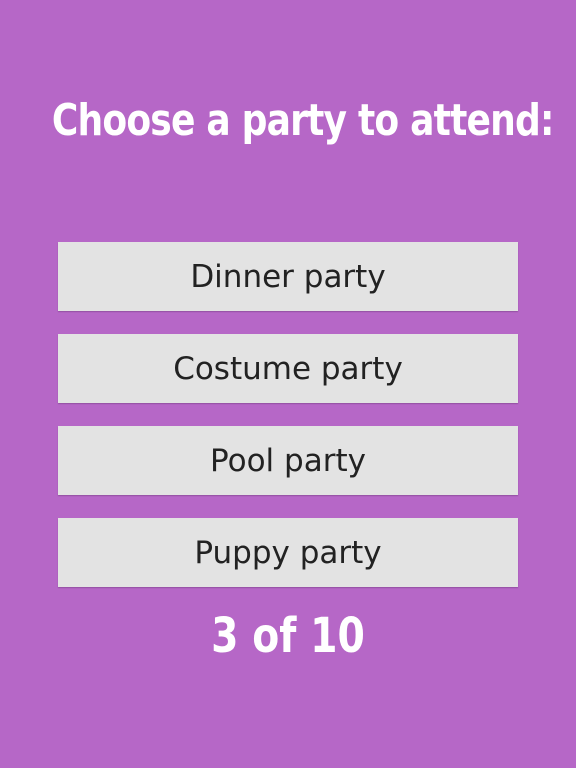  Describe the element at coordinates (303, 120) in the screenshot. I see `question-title: Choose a party to attend:` at that location.